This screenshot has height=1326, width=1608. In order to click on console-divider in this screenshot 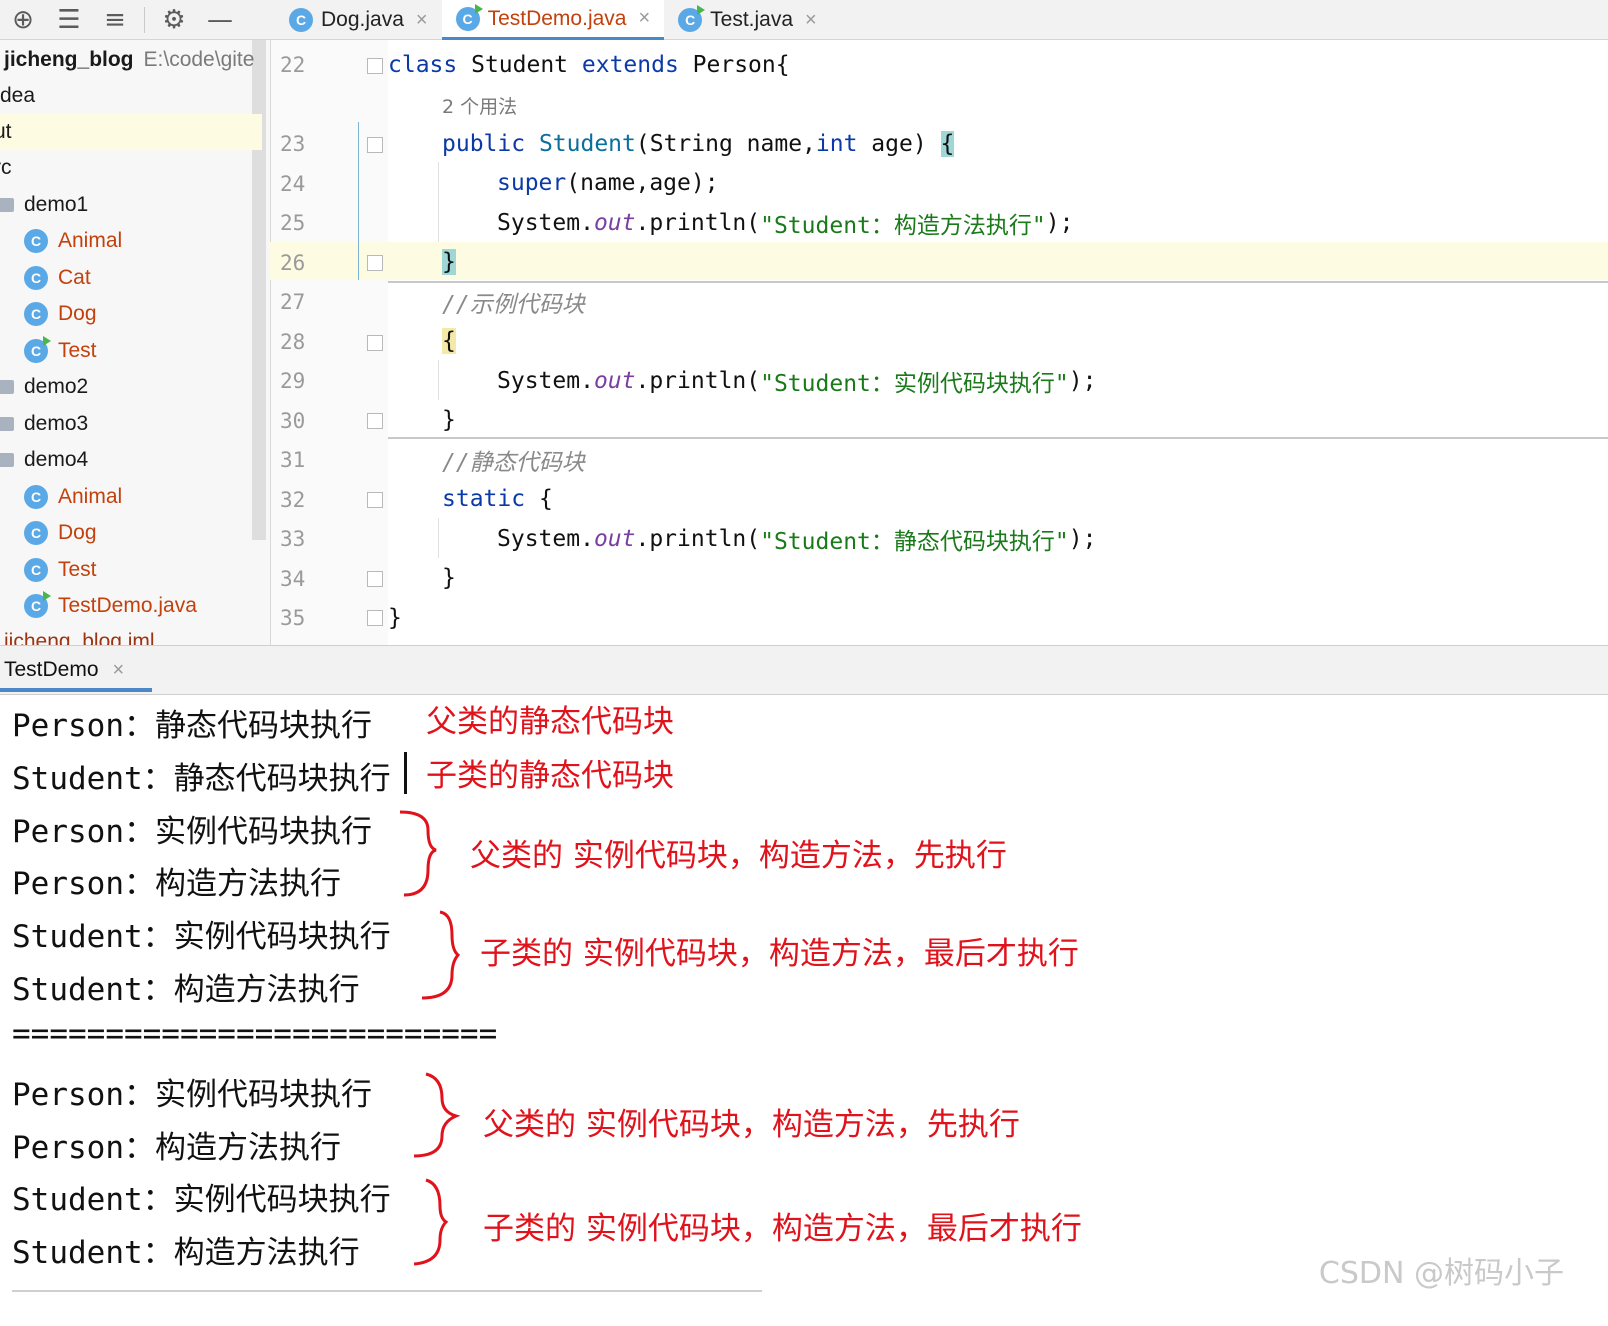, I will do `click(387, 1291)`.